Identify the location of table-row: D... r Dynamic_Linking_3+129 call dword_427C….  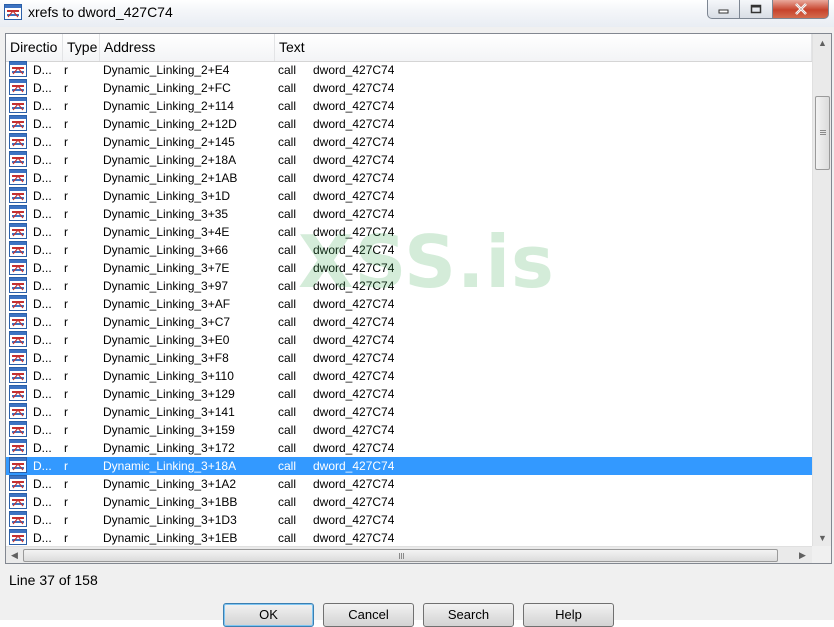
(409, 394).